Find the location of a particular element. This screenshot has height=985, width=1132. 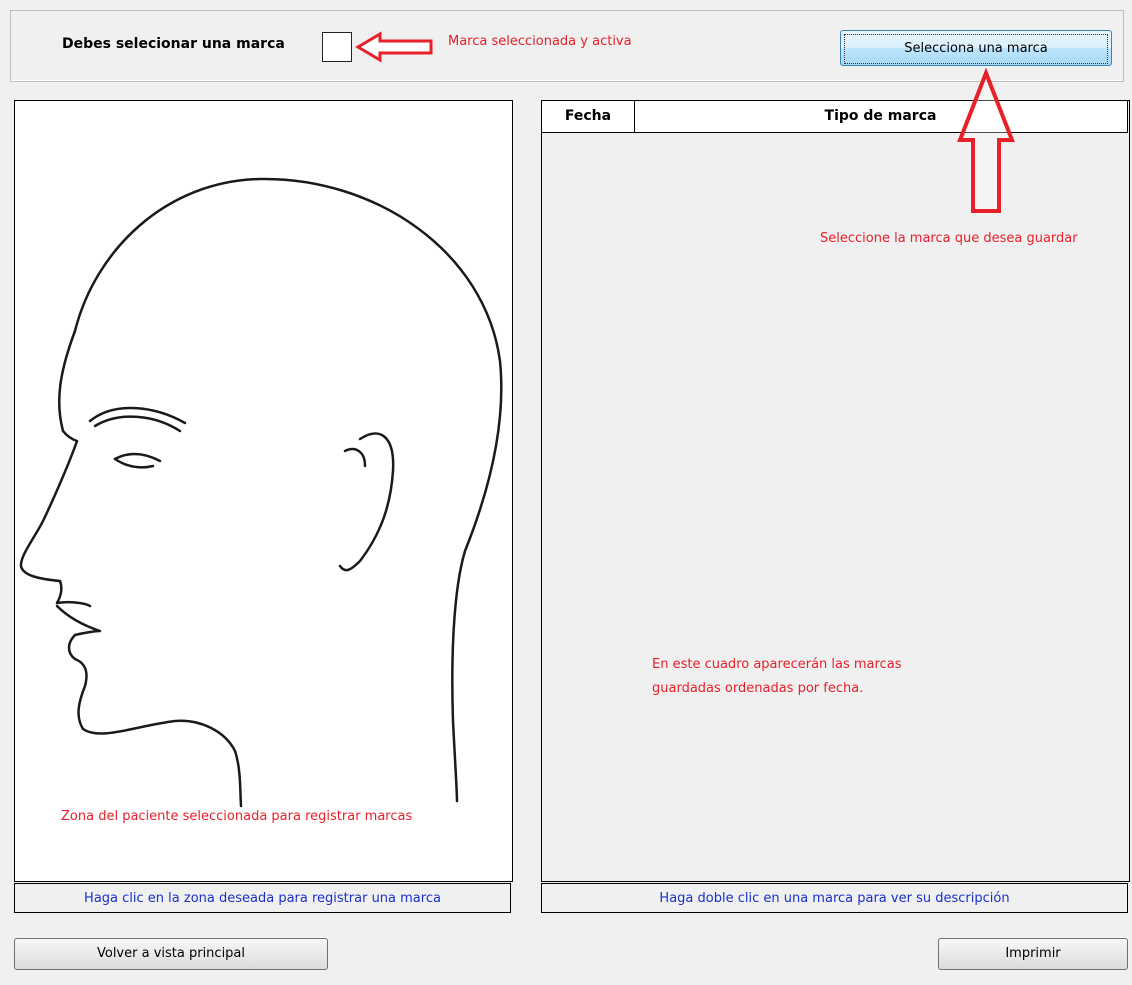

print-button: Imprimir is located at coordinates (1033, 954).